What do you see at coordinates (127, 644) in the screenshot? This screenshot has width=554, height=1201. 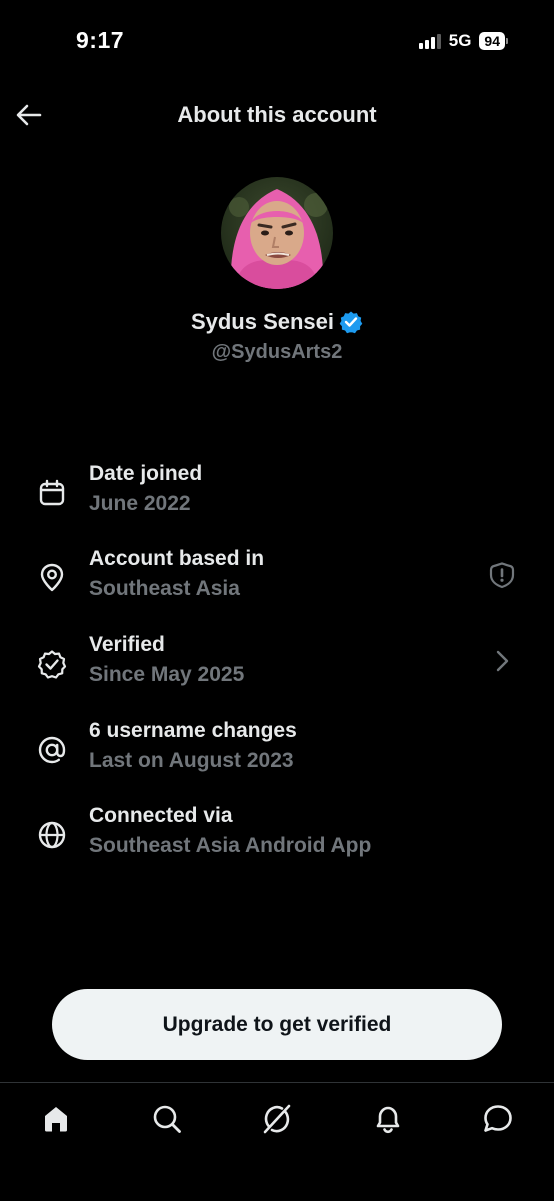 I see `info-title: Verified` at bounding box center [127, 644].